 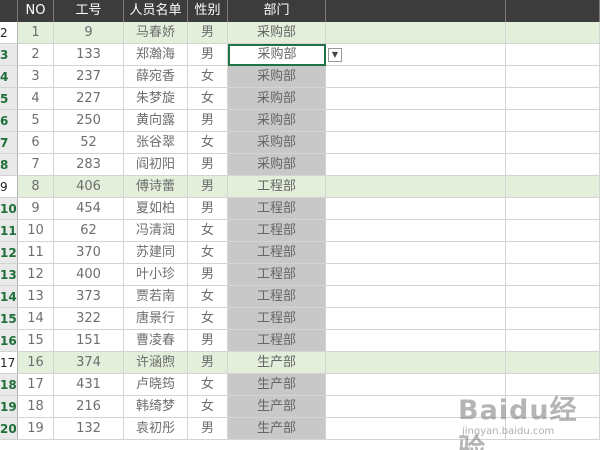 What do you see at coordinates (300, 55) in the screenshot?
I see `table-row: 3 2 133 郑瀚海男采购部 ▼` at bounding box center [300, 55].